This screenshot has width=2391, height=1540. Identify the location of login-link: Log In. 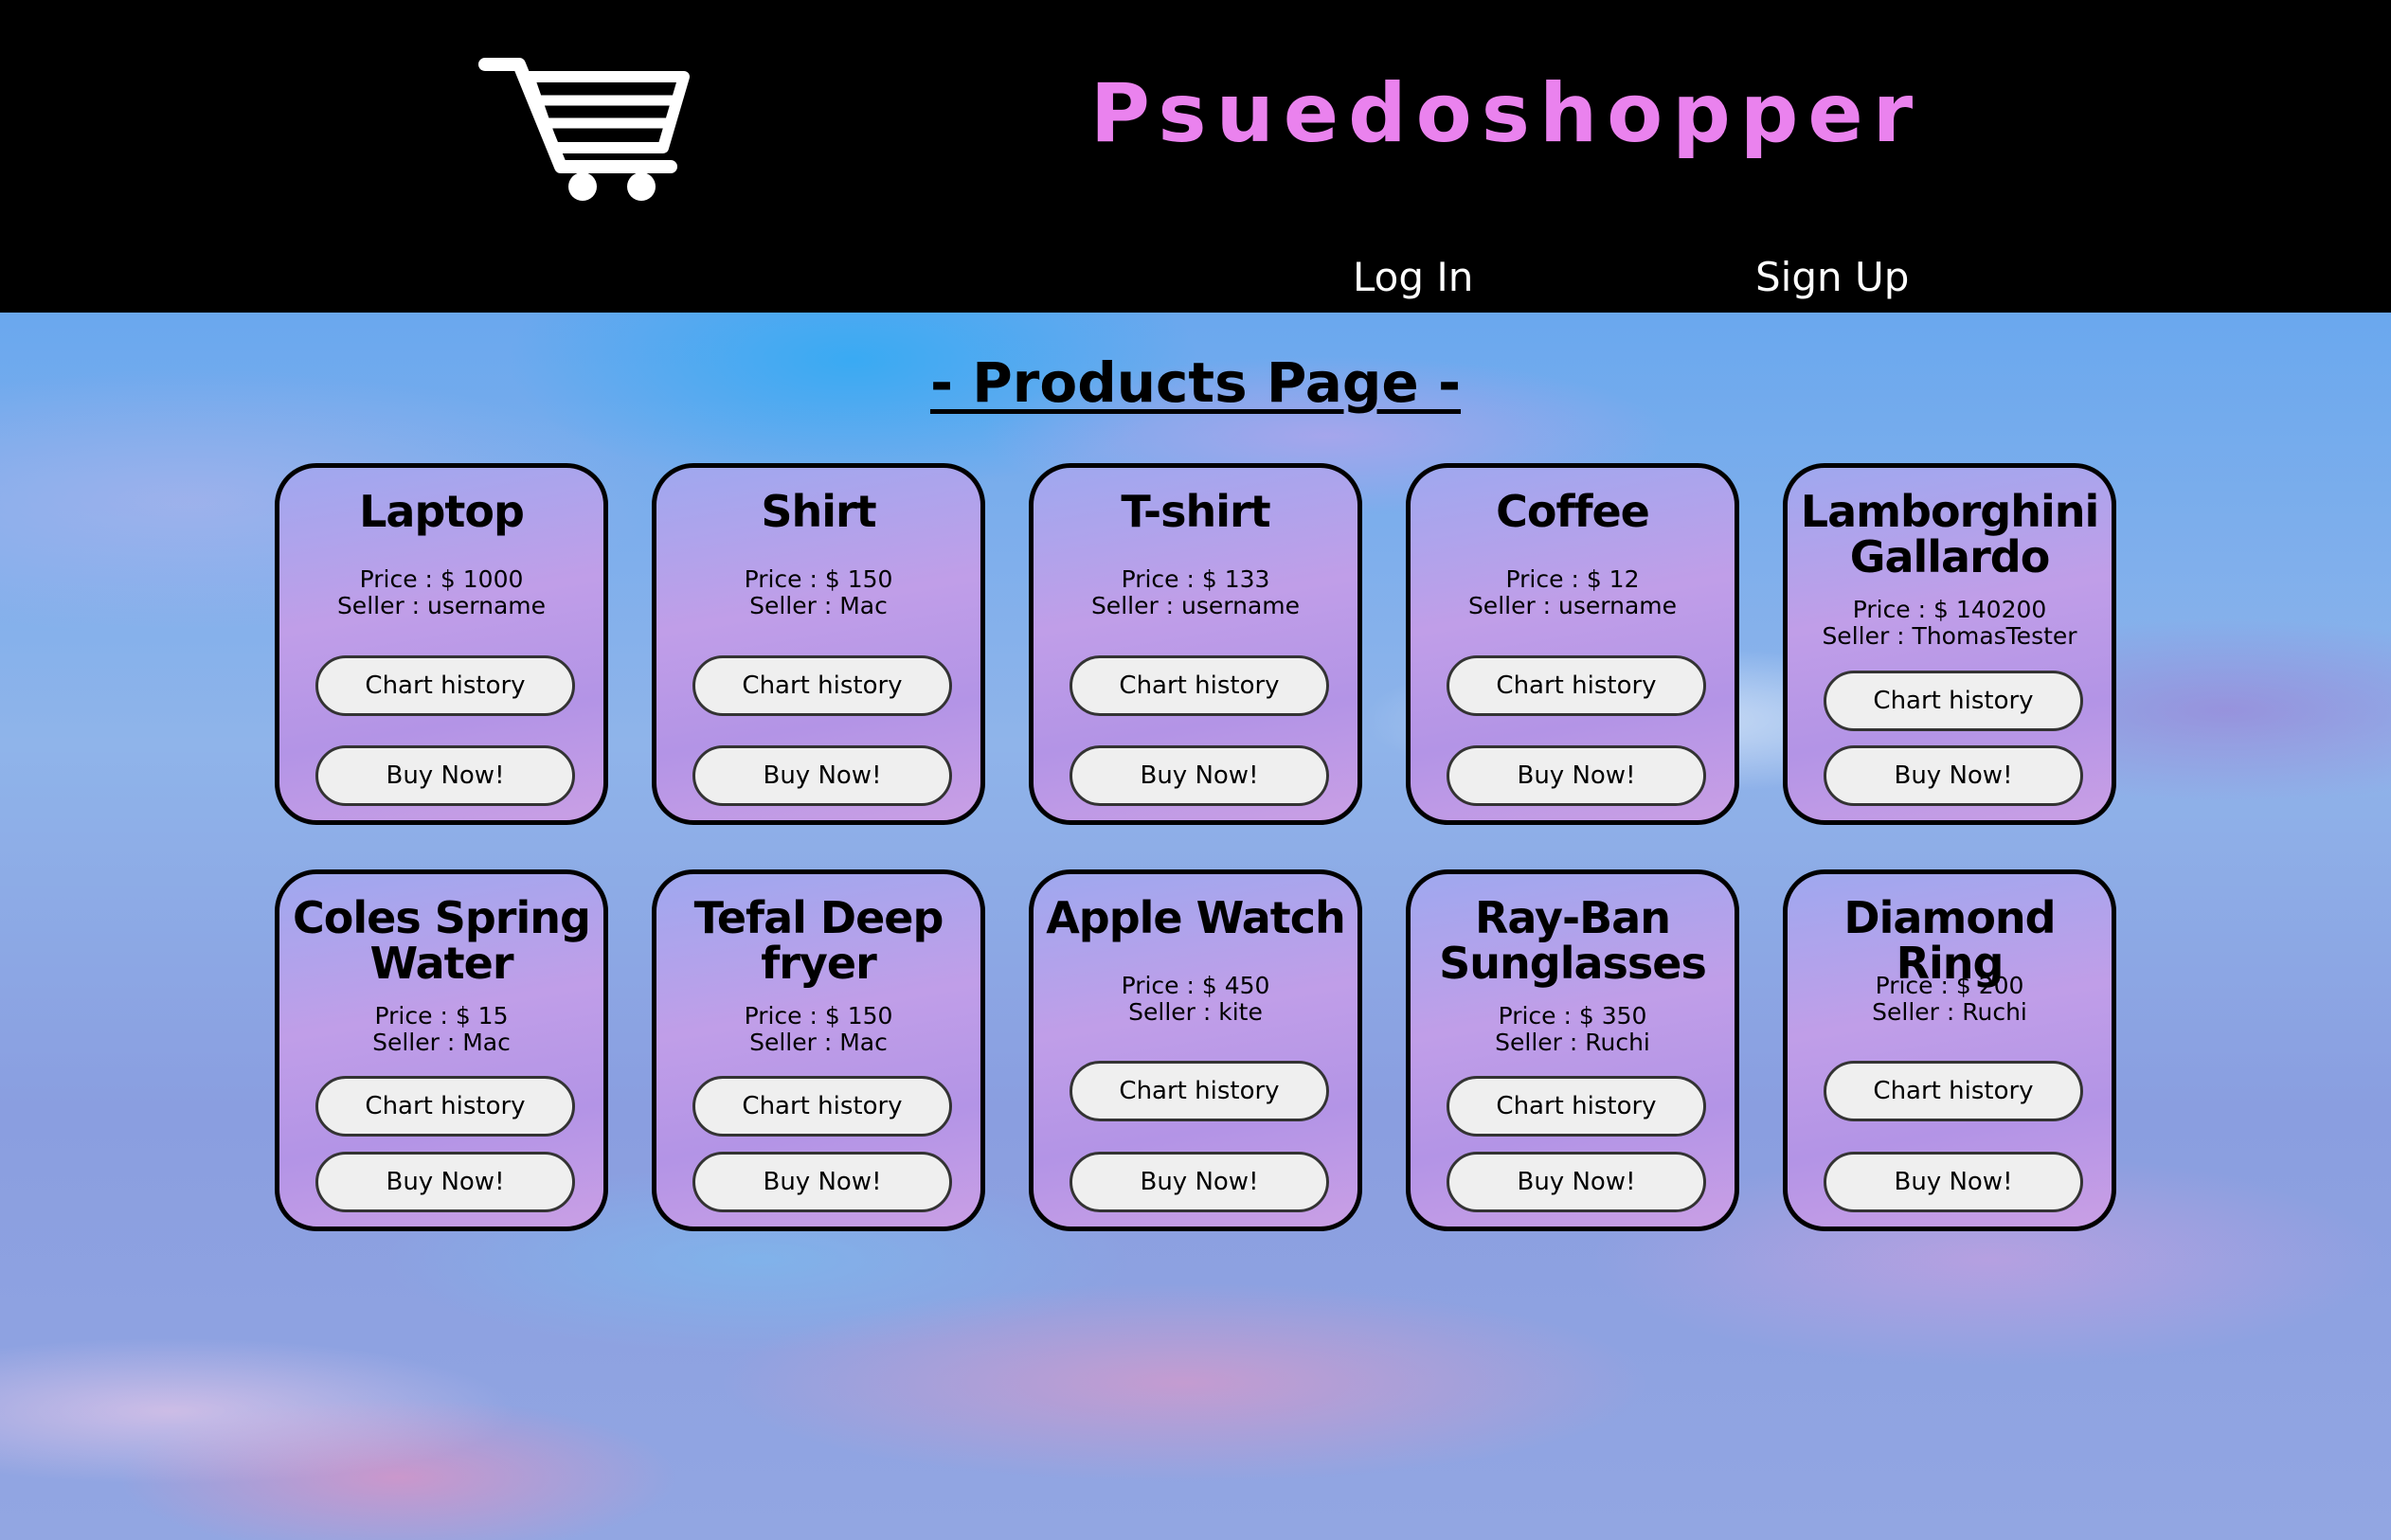
(1413, 277).